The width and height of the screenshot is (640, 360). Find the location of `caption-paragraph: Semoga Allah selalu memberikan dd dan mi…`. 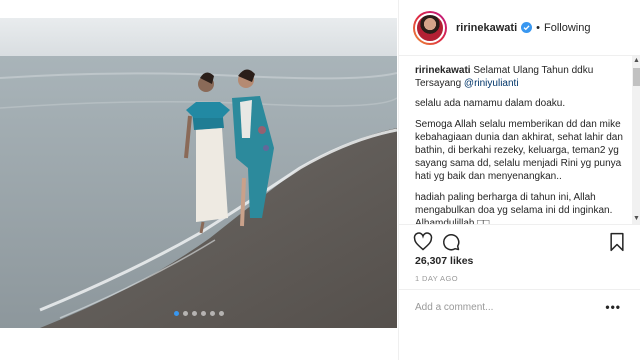

caption-paragraph: Semoga Allah selalu memberikan dd dan mi… is located at coordinates (519, 150).